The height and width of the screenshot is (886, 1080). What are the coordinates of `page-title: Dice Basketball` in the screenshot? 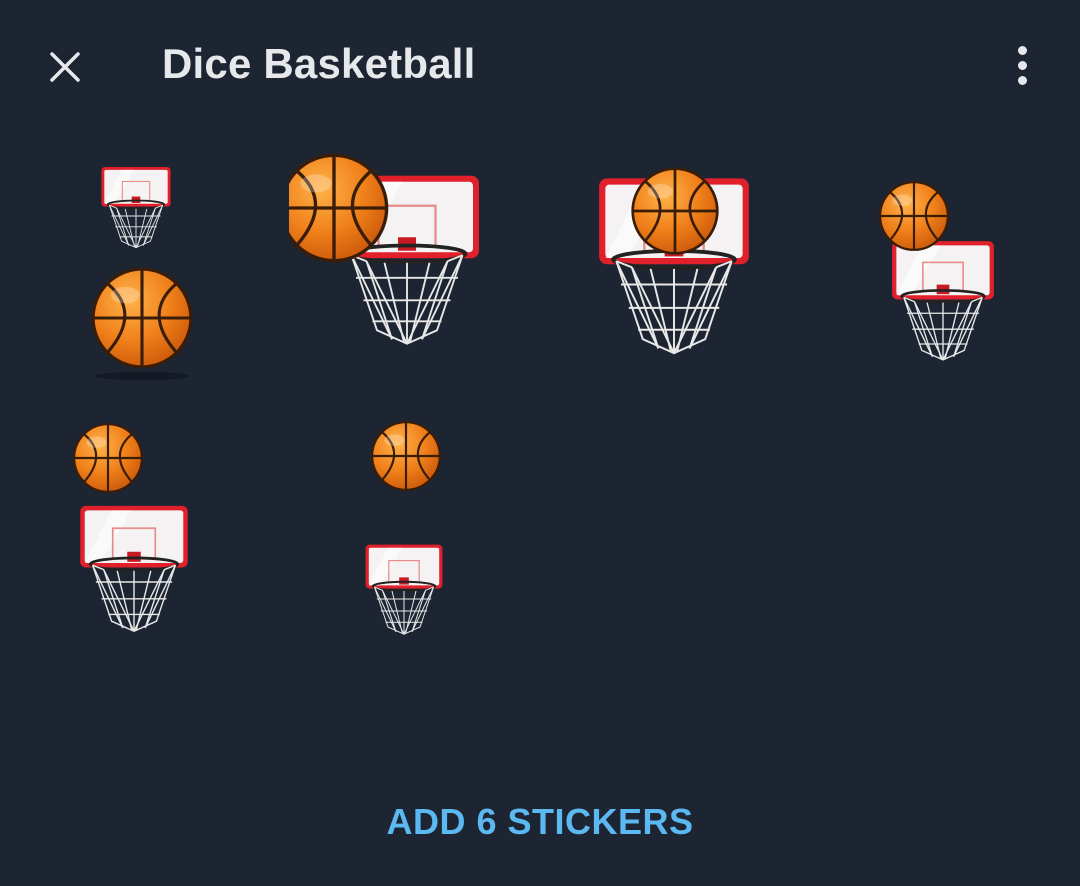 It's located at (319, 63).